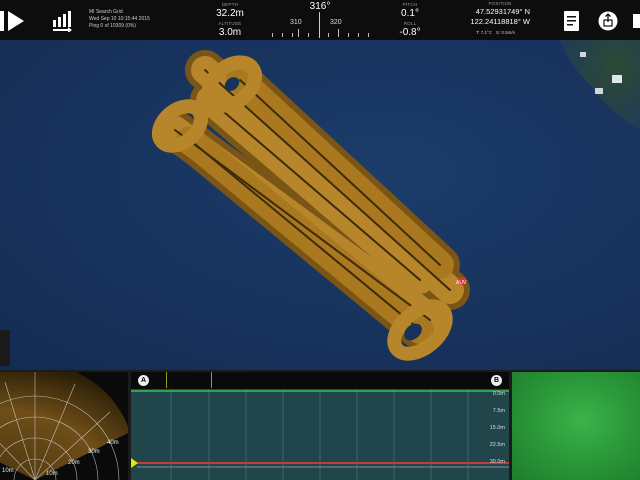  I want to click on document-icon, so click(572, 21).